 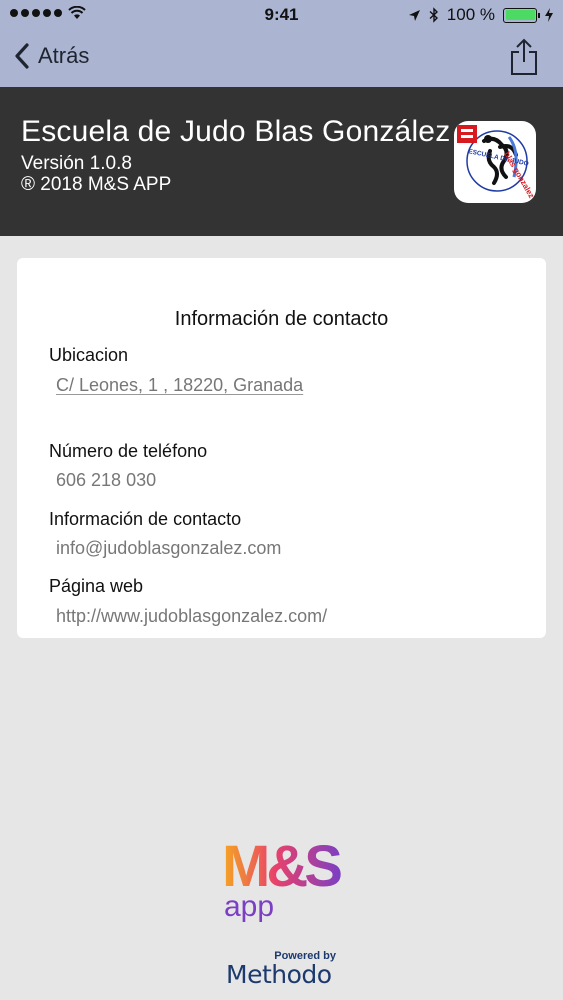 I want to click on email-value: info@judoblasgonzalez.com, so click(x=168, y=548).